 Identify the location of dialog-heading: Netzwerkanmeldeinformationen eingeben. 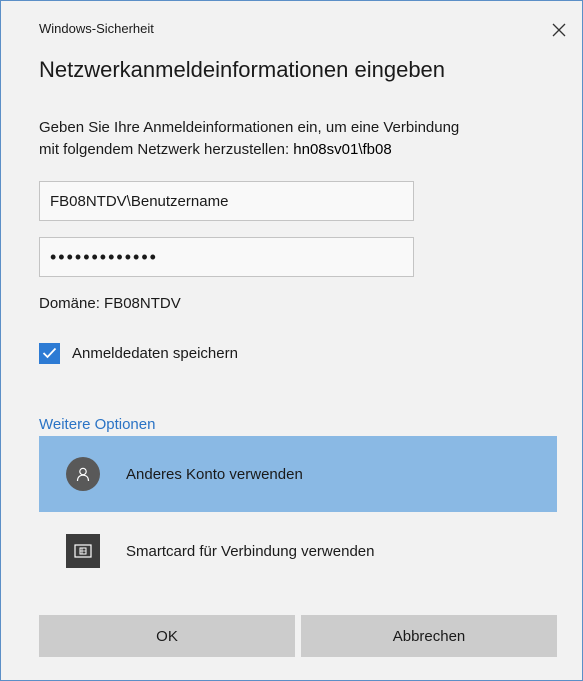
(242, 69).